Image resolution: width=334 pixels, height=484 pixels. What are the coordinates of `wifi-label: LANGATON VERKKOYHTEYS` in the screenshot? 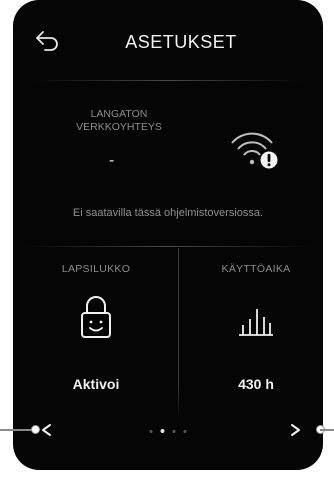 It's located at (119, 120).